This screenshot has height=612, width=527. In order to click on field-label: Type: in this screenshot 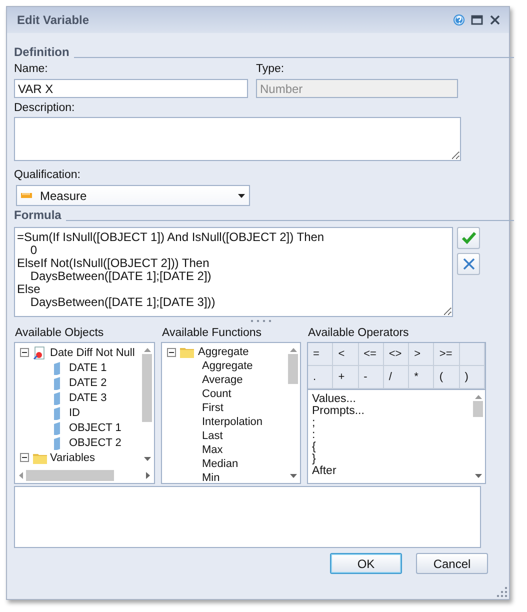, I will do `click(271, 69)`.